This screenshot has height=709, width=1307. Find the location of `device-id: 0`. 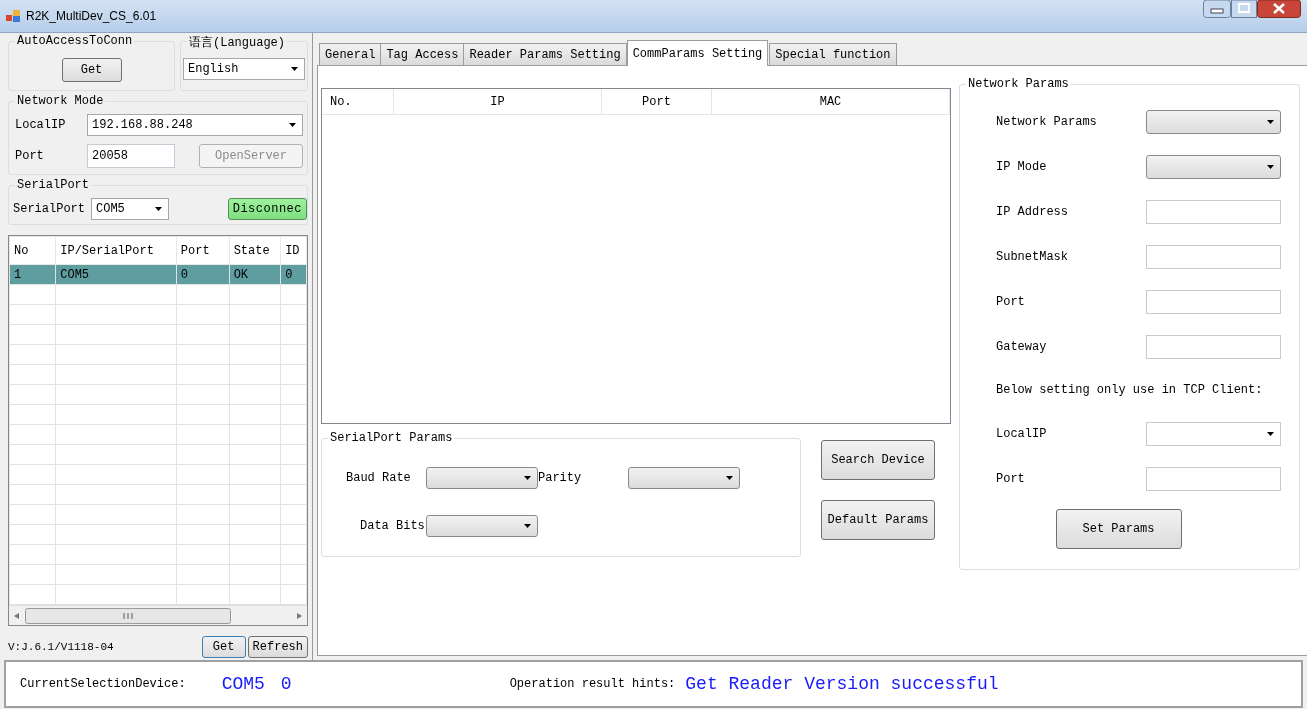

device-id: 0 is located at coordinates (286, 684).